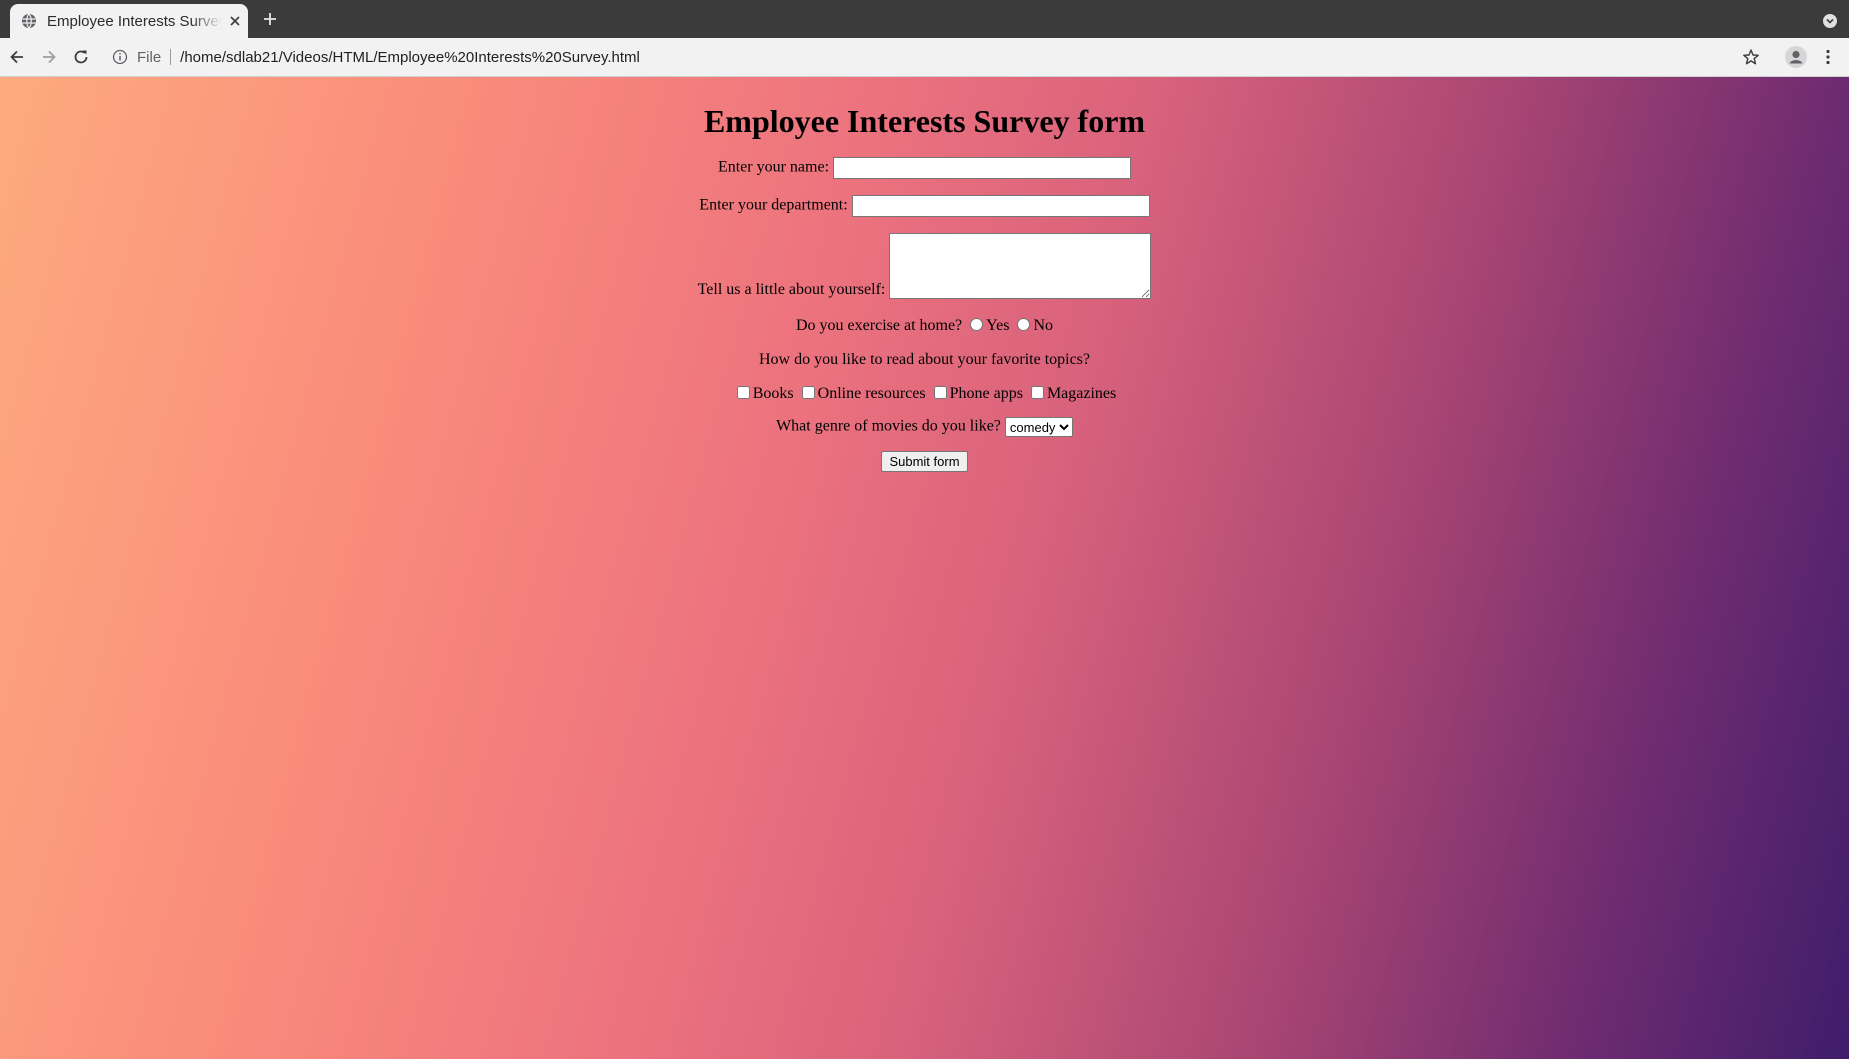 The image size is (1849, 1059). I want to click on url-scheme-label: File, so click(149, 57).